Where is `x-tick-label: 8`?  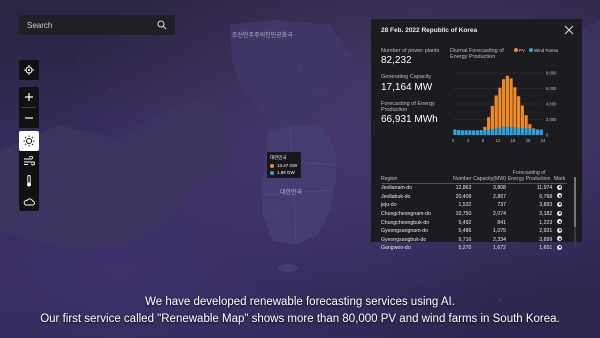 x-tick-label: 8 is located at coordinates (483, 140).